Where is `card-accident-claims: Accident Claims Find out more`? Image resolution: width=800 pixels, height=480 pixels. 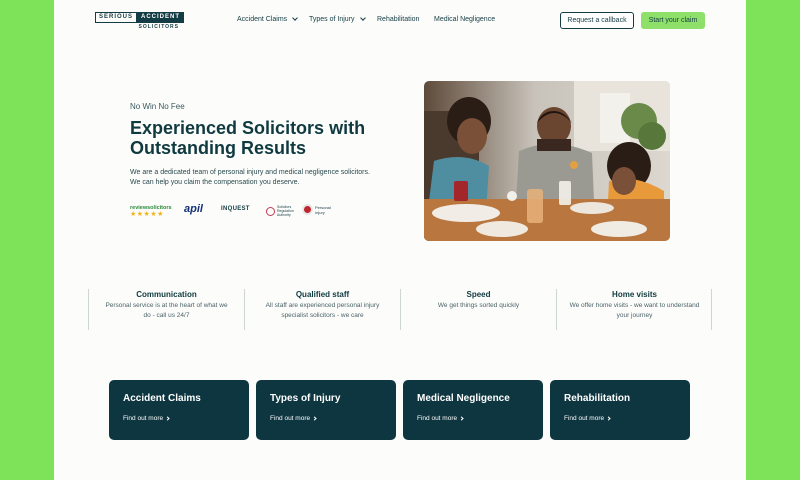 card-accident-claims: Accident Claims Find out more is located at coordinates (179, 410).